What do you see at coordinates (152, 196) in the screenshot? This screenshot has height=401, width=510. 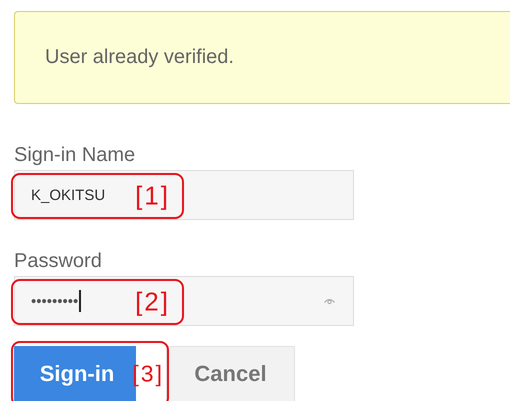 I see `annotation-number: [1]` at bounding box center [152, 196].